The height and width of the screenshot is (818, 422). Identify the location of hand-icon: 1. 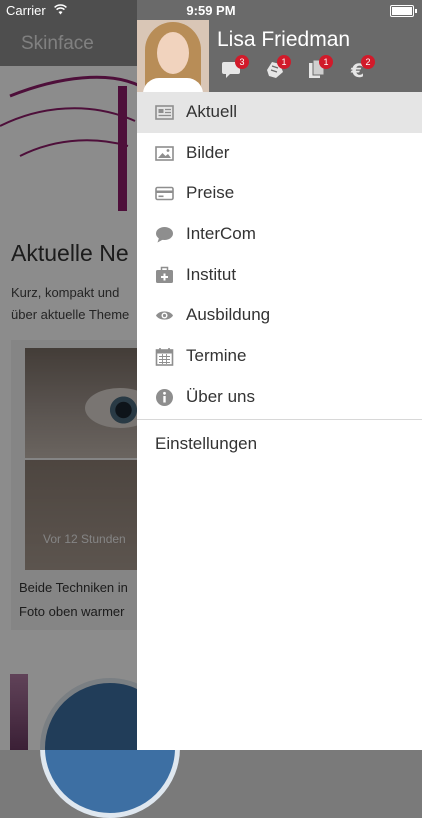
(277, 67).